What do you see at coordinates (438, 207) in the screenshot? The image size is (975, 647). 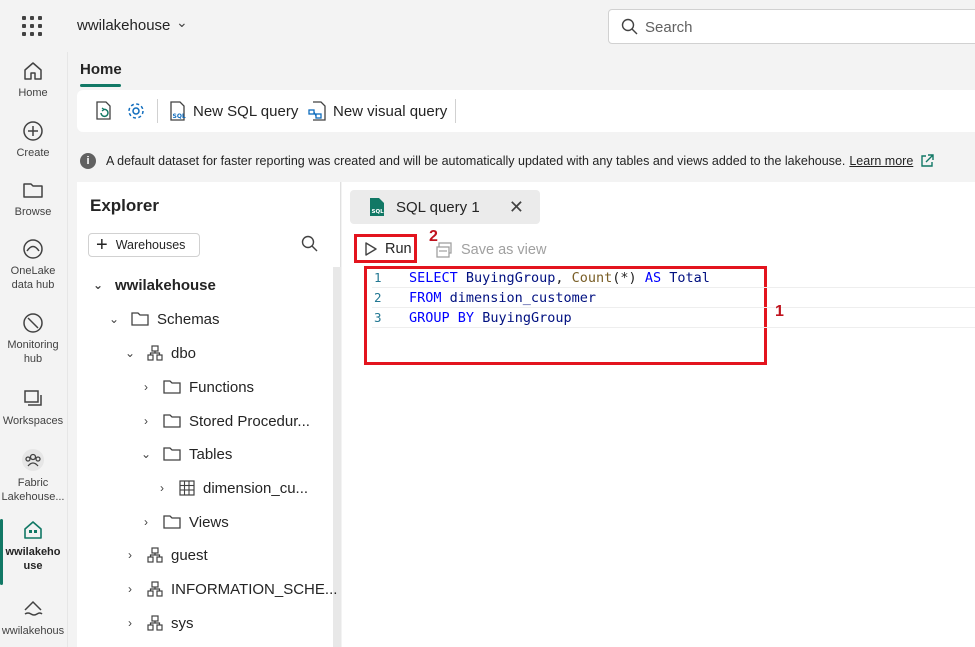 I see `tab-label: SQL query 1` at bounding box center [438, 207].